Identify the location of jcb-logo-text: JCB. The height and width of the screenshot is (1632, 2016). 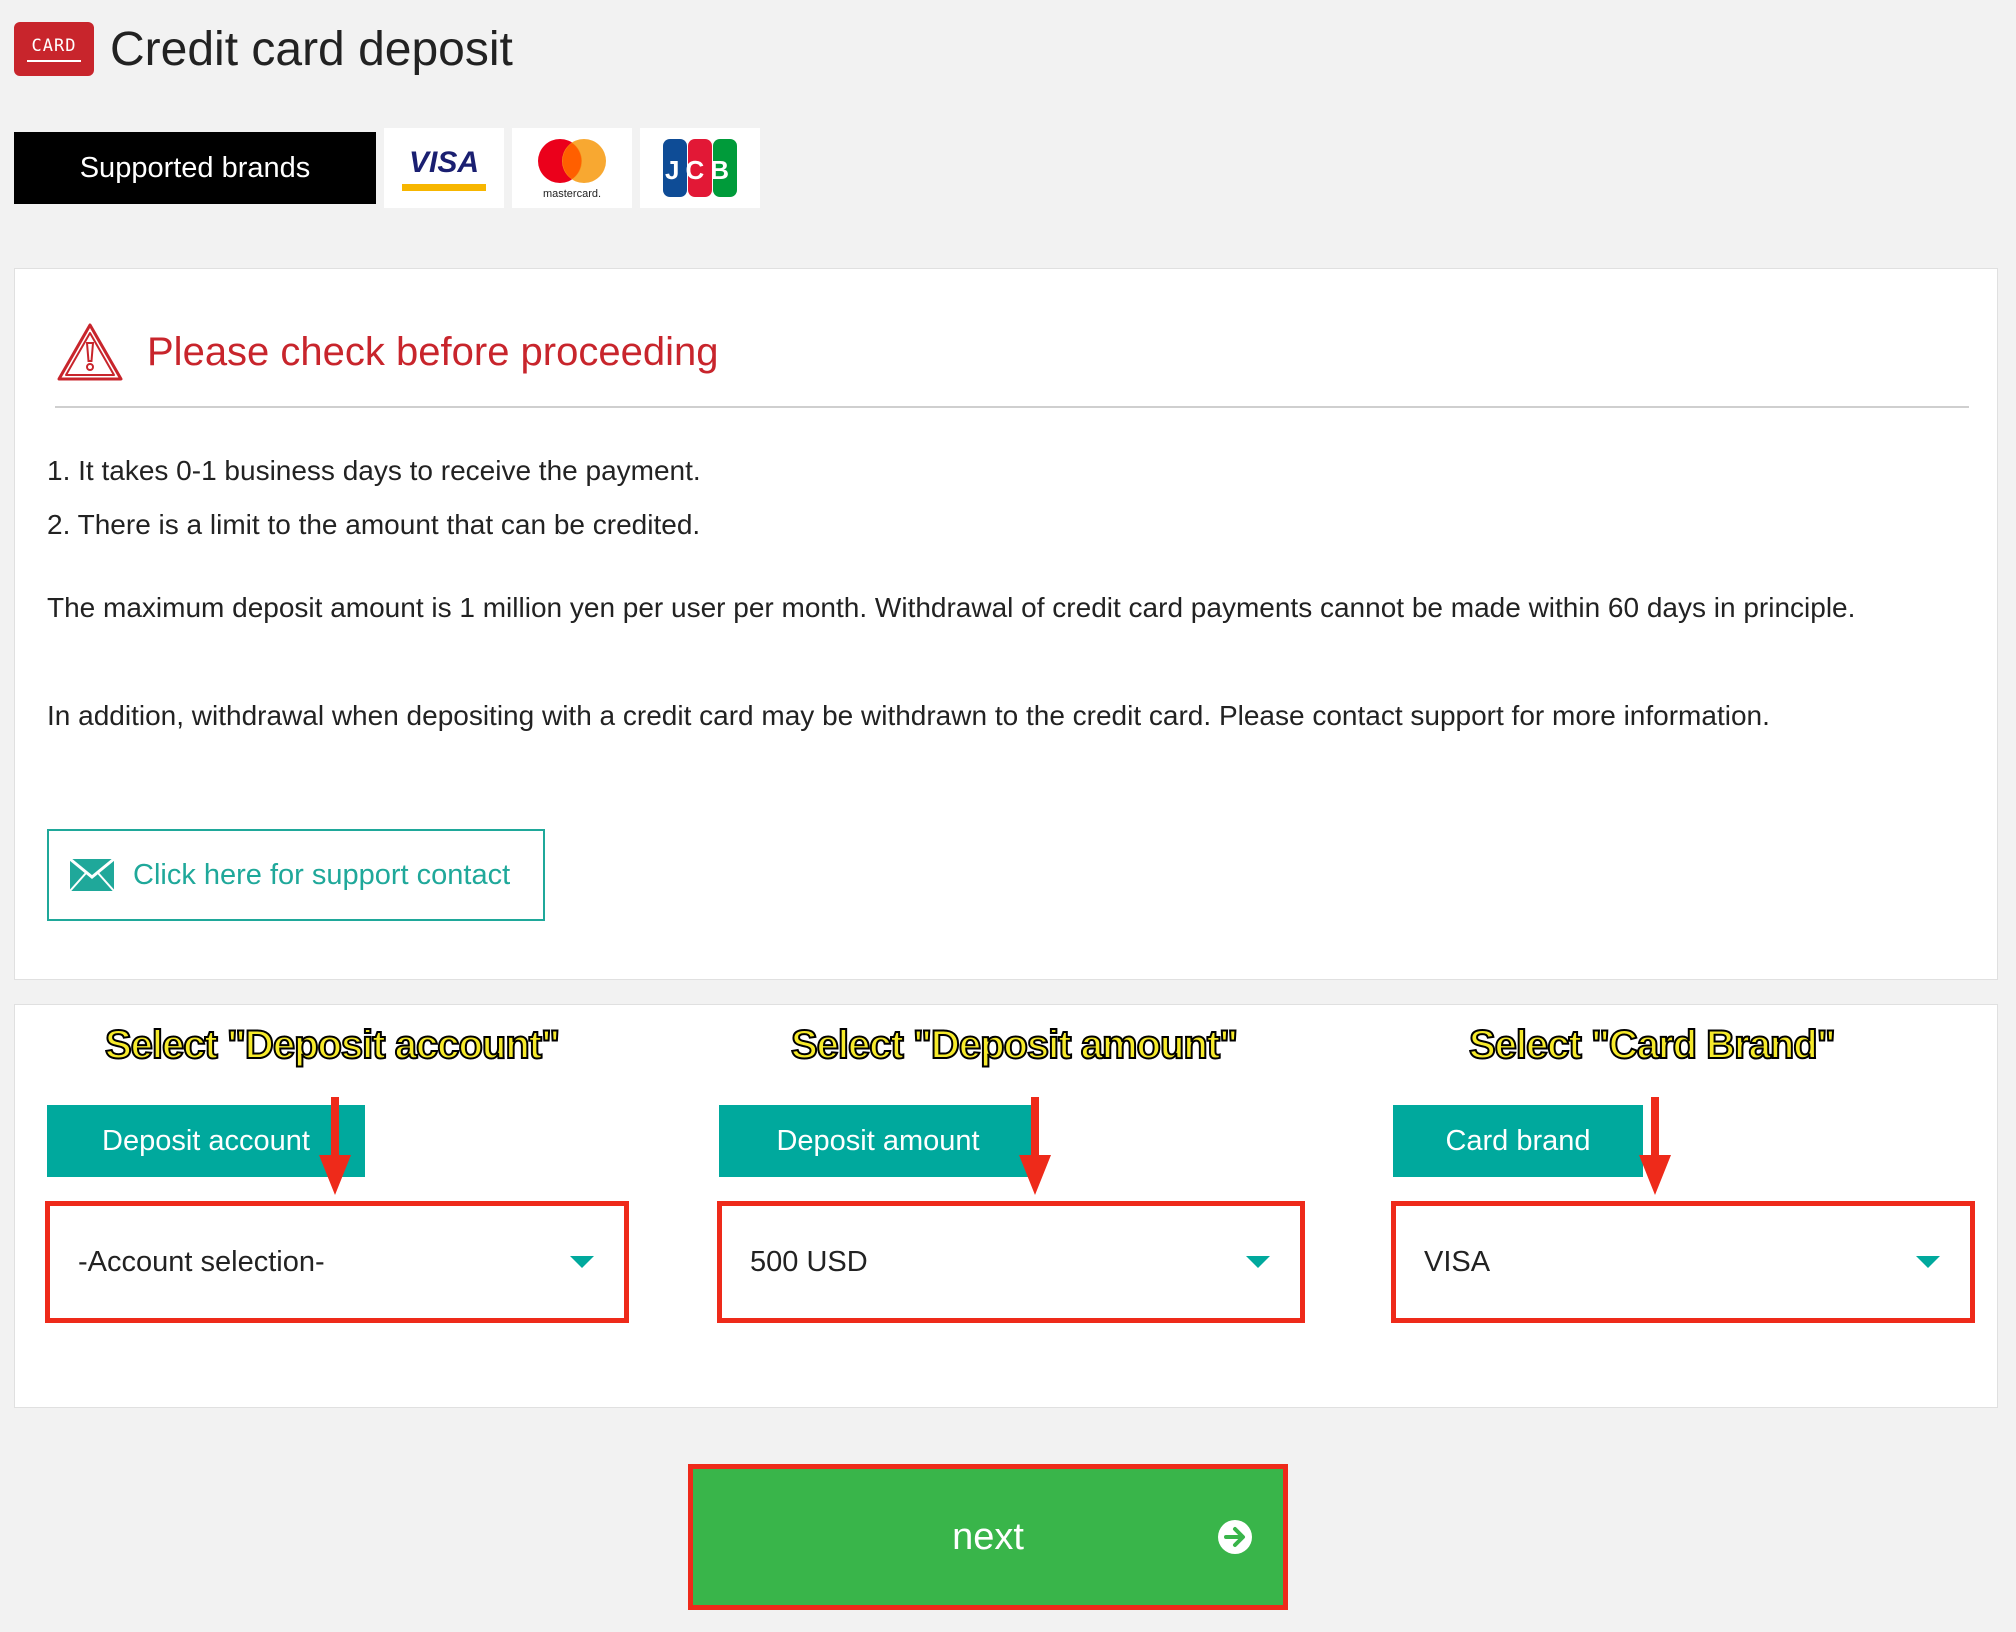
(700, 170).